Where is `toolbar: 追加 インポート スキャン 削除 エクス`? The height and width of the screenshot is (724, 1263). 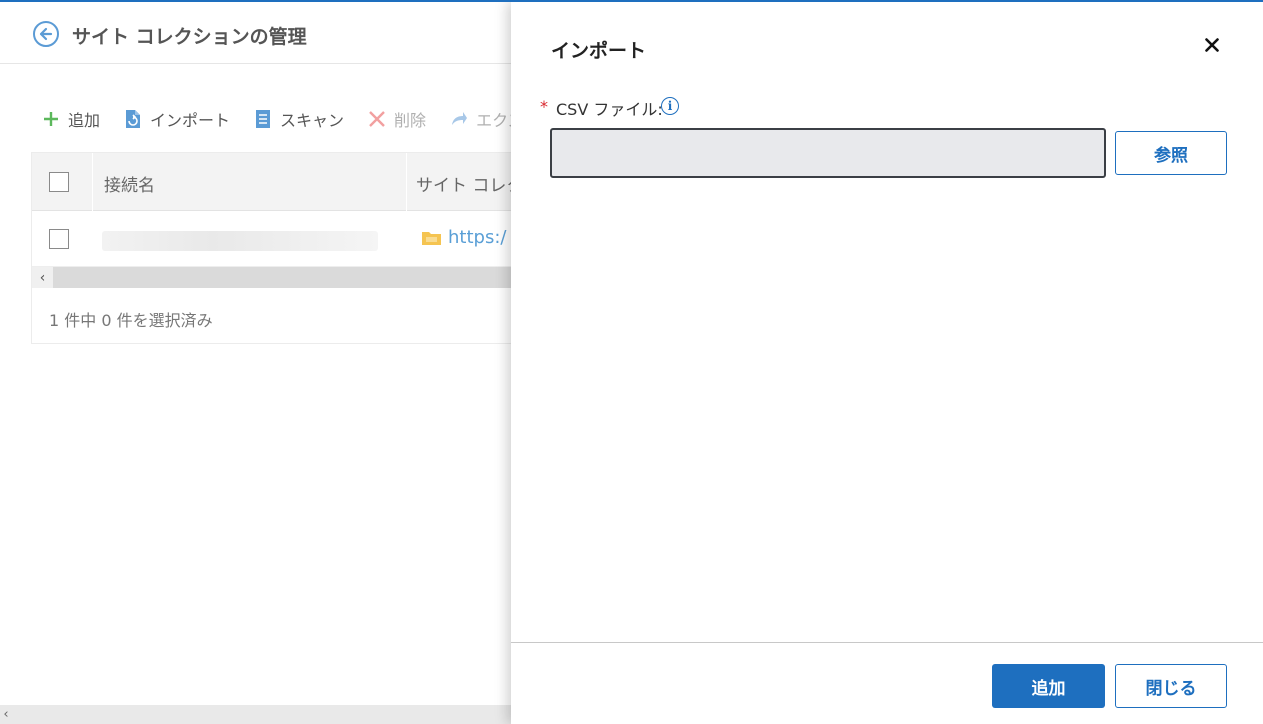
toolbar: 追加 インポート スキャン 削除 エクス is located at coordinates (293, 119).